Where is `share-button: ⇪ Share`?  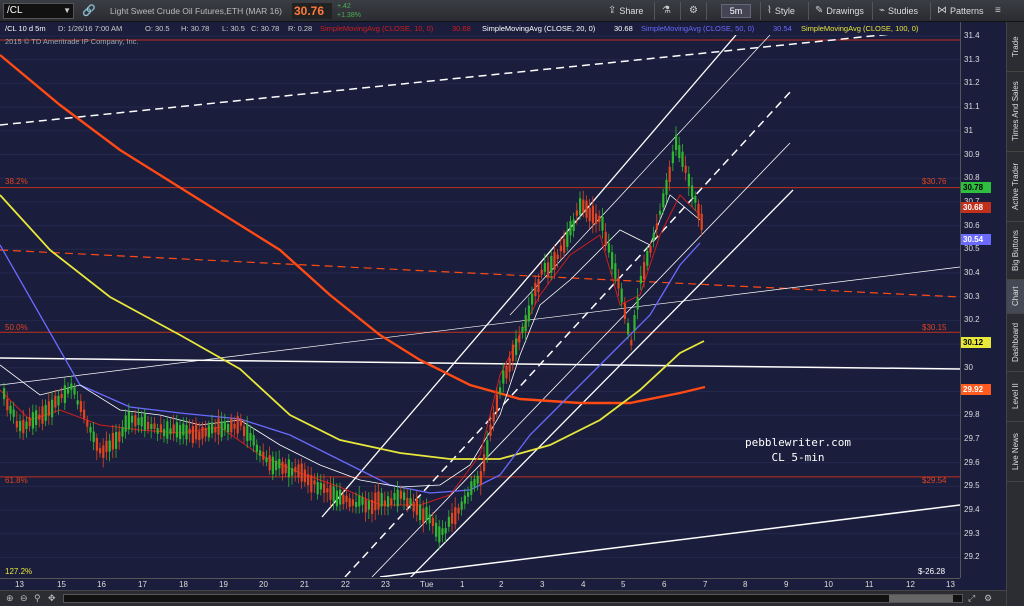
share-button: ⇪ Share is located at coordinates (625, 11).